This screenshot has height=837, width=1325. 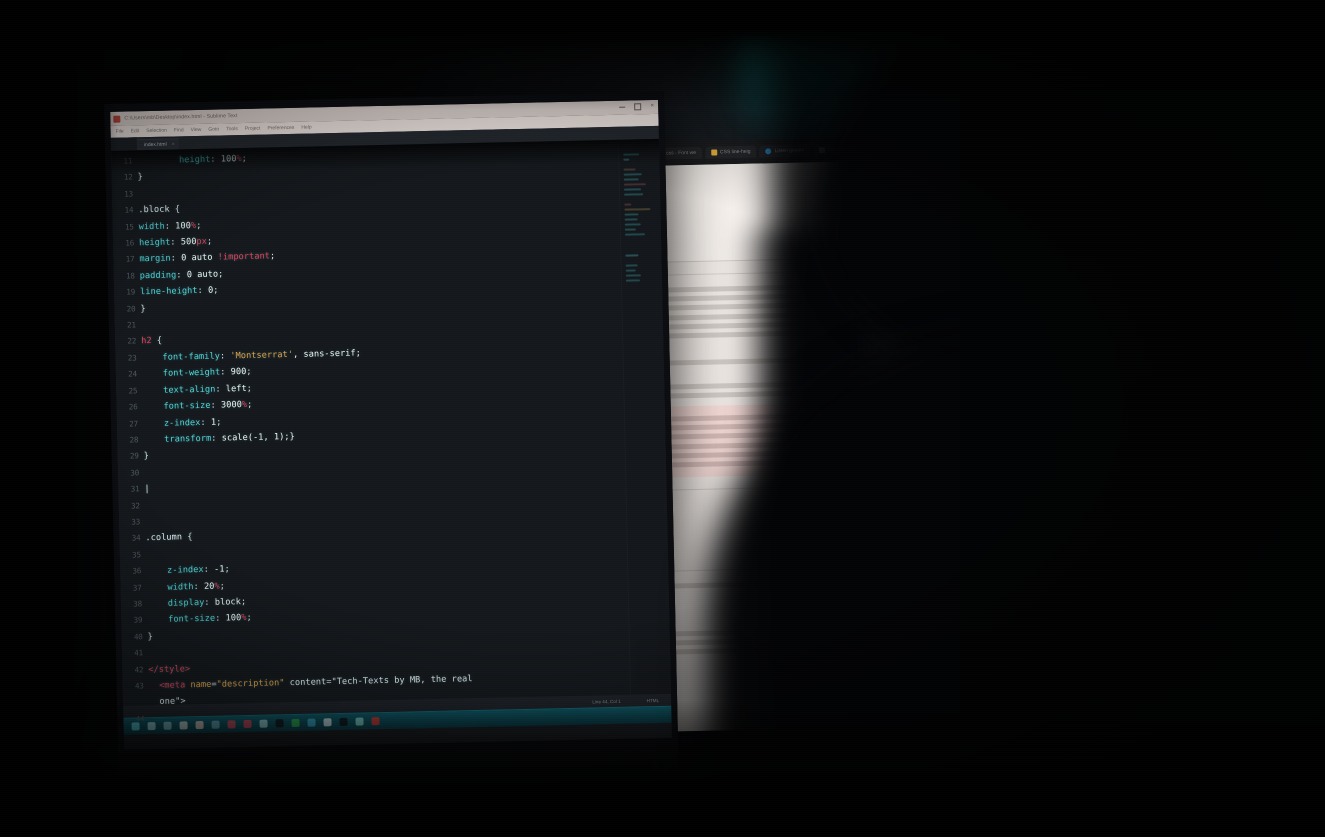 What do you see at coordinates (311, 722) in the screenshot?
I see `sublime-icon` at bounding box center [311, 722].